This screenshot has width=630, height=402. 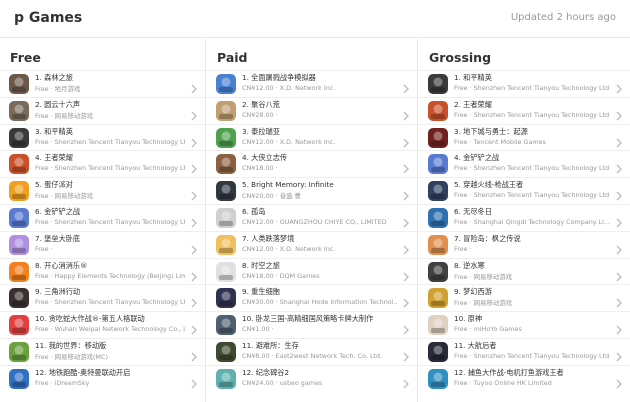 I want to click on app-list-item: 2. 聚谷八荒 CN¥28.00 ·, so click(x=312, y=110).